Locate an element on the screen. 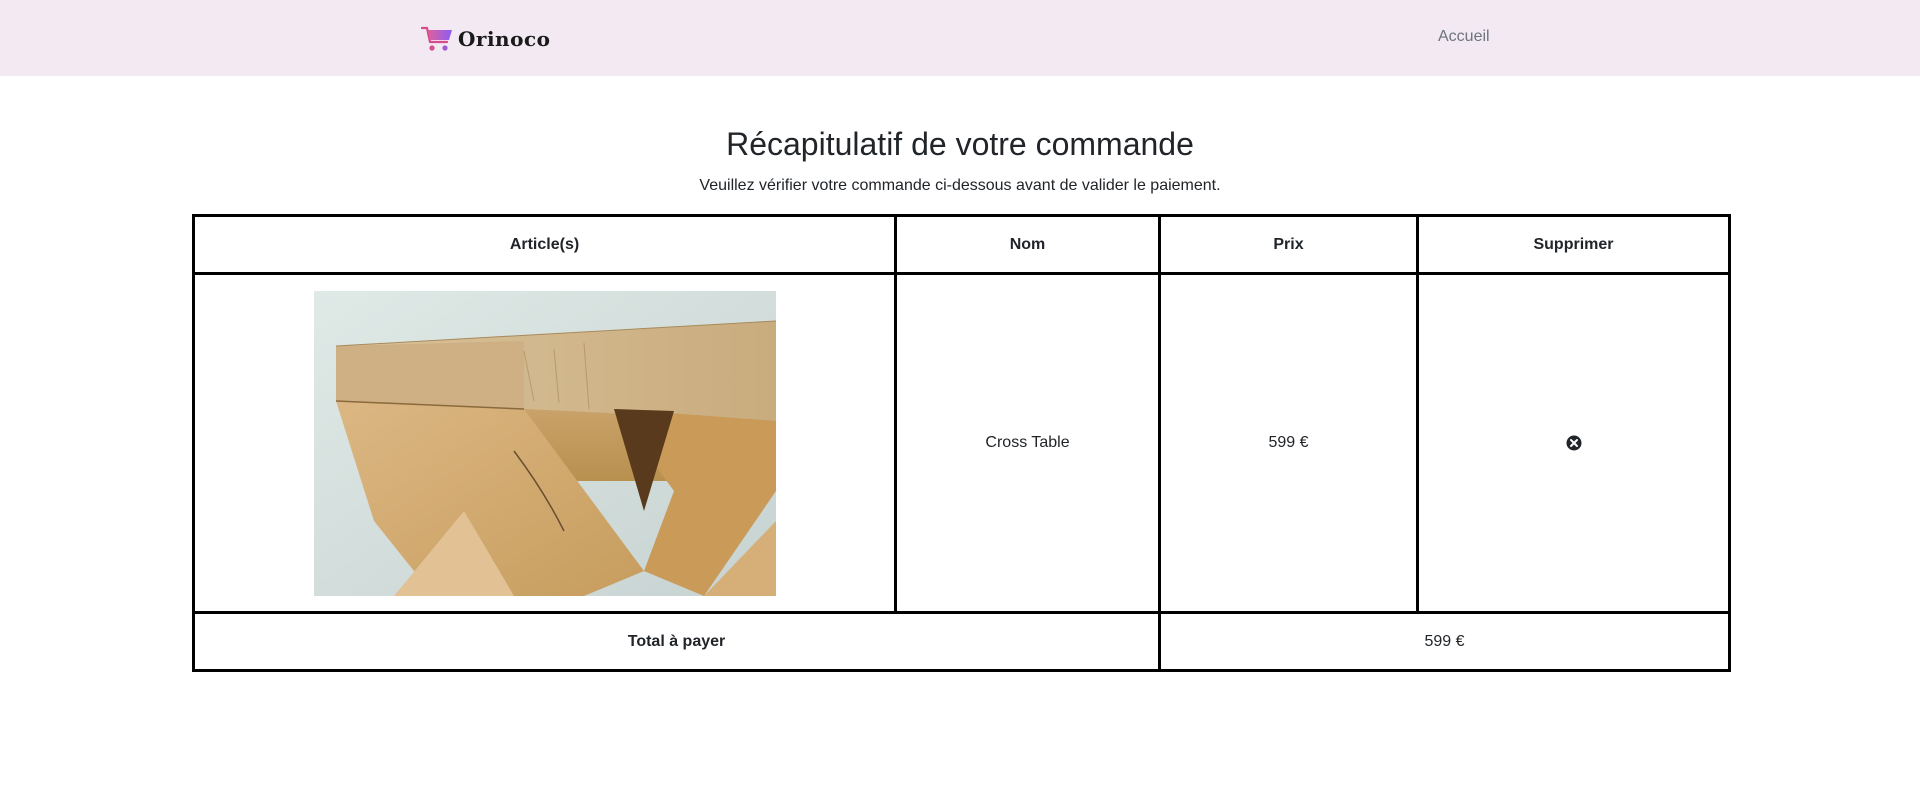 The width and height of the screenshot is (1920, 805). shopping-cart-icon is located at coordinates (436, 38).